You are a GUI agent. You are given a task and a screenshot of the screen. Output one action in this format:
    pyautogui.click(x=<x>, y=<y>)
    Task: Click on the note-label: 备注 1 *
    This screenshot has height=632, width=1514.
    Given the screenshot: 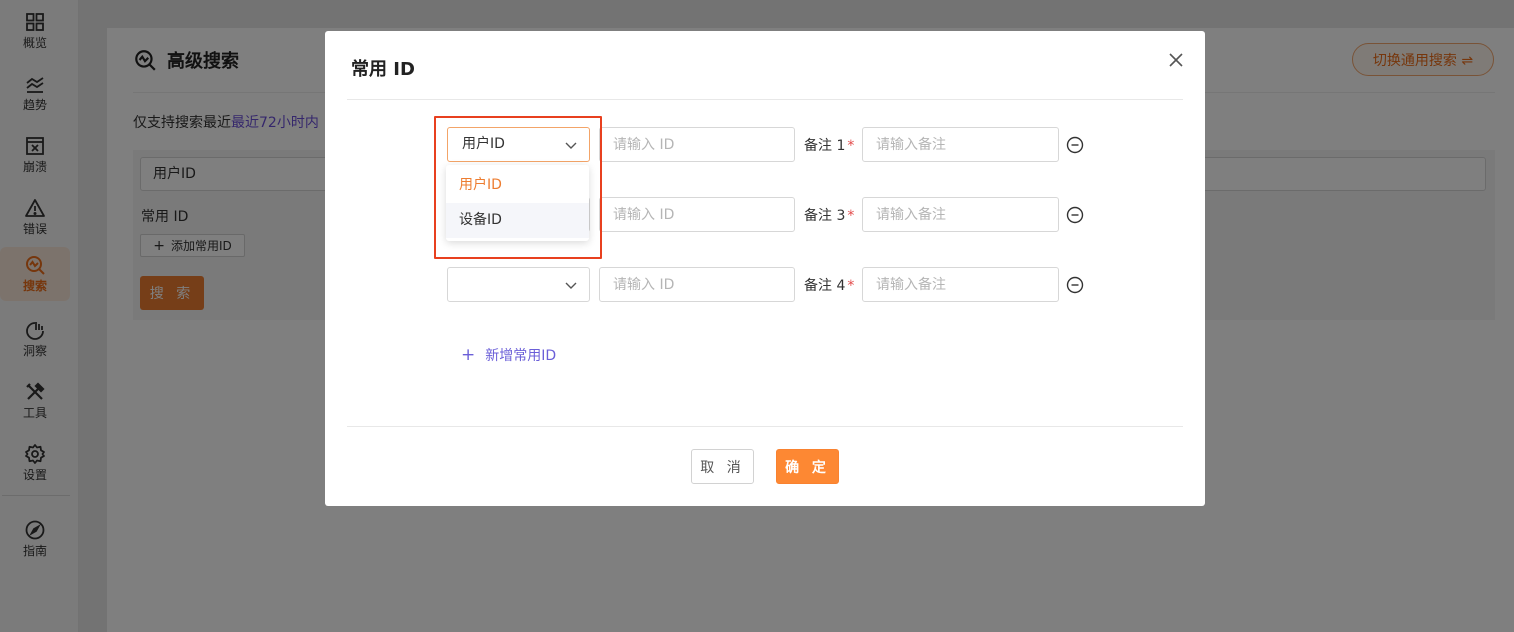 What is the action you would take?
    pyautogui.click(x=829, y=145)
    